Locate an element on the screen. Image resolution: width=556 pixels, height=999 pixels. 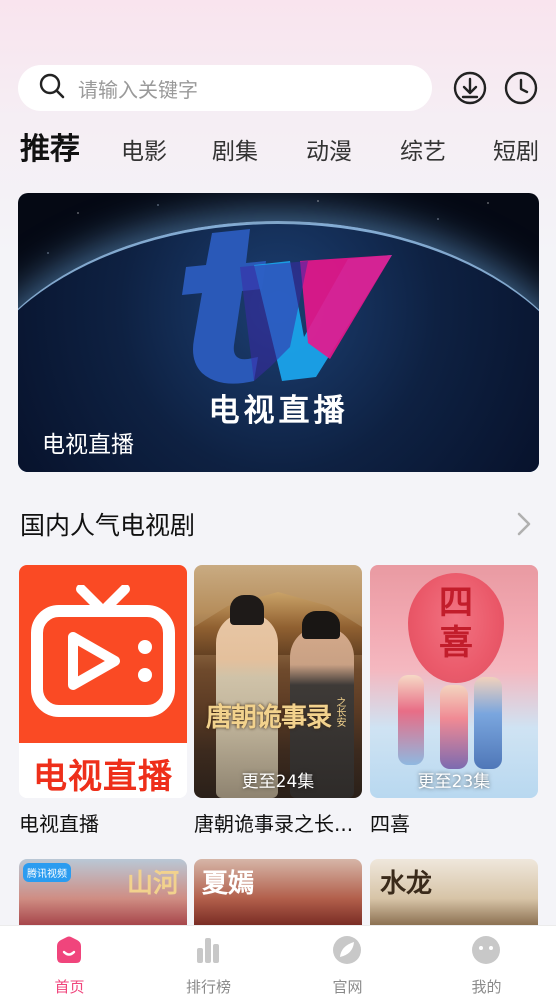
poster-text: 四喜 is located at coordinates (456, 623).